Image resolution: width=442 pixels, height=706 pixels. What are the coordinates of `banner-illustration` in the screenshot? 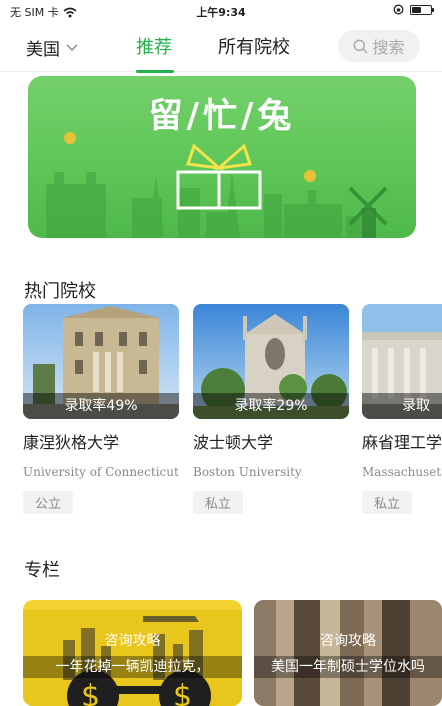 It's located at (217, 185).